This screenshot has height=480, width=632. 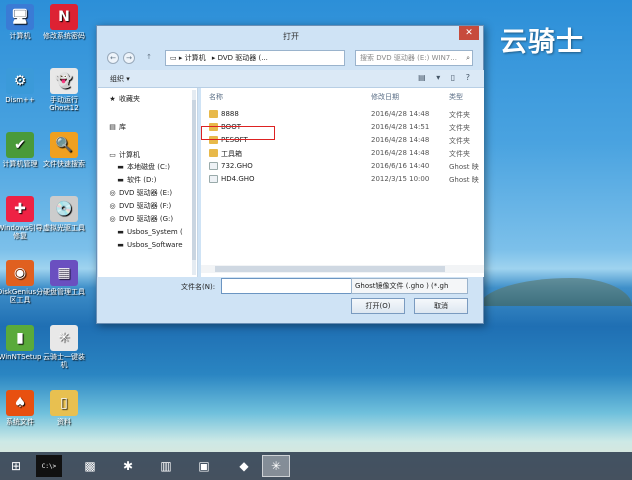 I want to click on nav-item: ◎ DVD 驱动器 (G:), so click(x=140, y=219).